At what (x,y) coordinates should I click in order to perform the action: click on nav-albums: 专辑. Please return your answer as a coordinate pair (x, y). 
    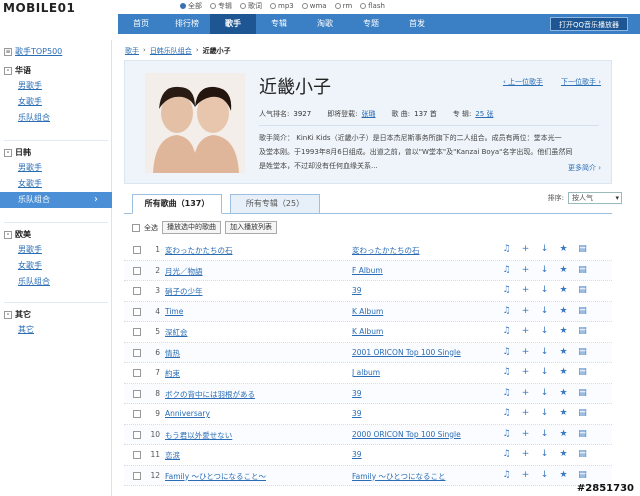
    Looking at the image, I should click on (279, 24).